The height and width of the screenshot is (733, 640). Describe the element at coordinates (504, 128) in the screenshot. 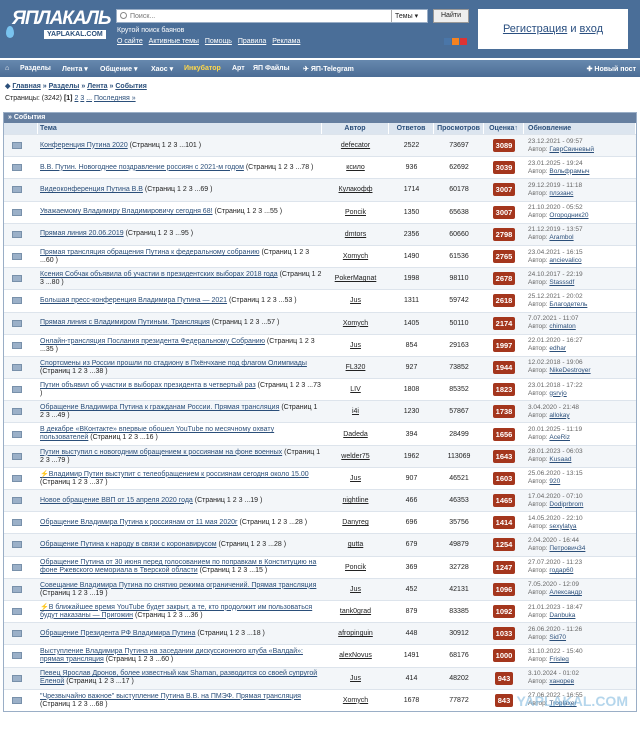

I see `col-score: Оценка↑` at that location.